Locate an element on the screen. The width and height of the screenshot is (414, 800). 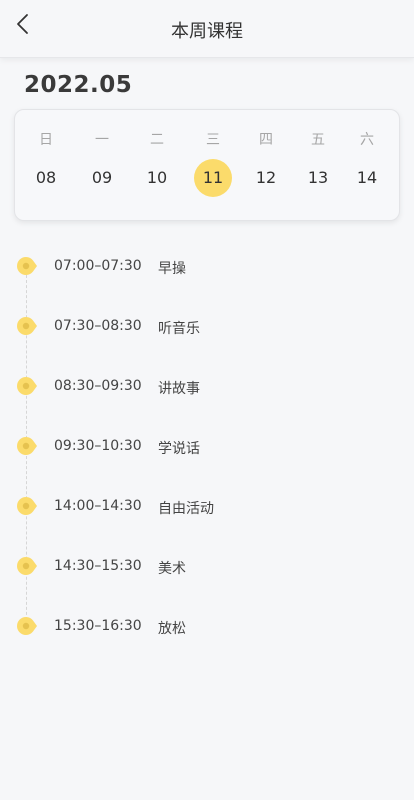
schedule-name: 听音乐 is located at coordinates (179, 329).